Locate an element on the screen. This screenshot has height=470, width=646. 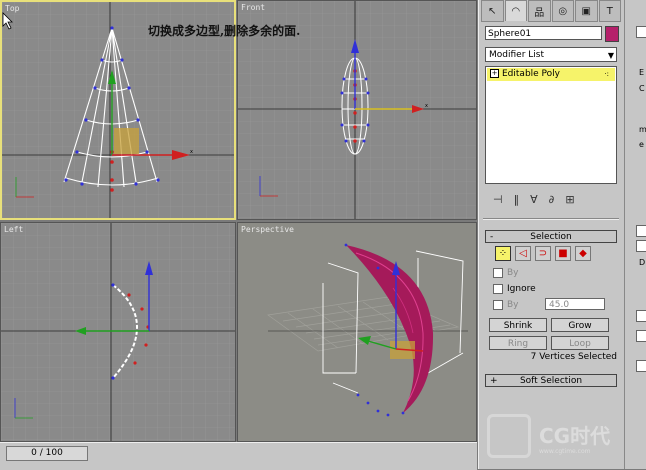
strip-text-fragment: C is located at coordinates (642, 88).